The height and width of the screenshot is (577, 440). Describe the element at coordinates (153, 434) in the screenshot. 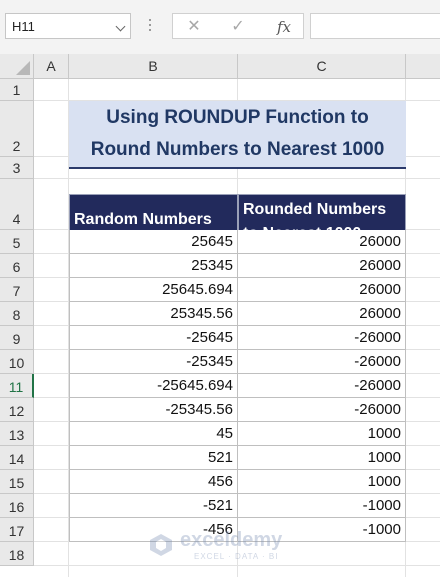

I see `cell-random-number: 45` at that location.